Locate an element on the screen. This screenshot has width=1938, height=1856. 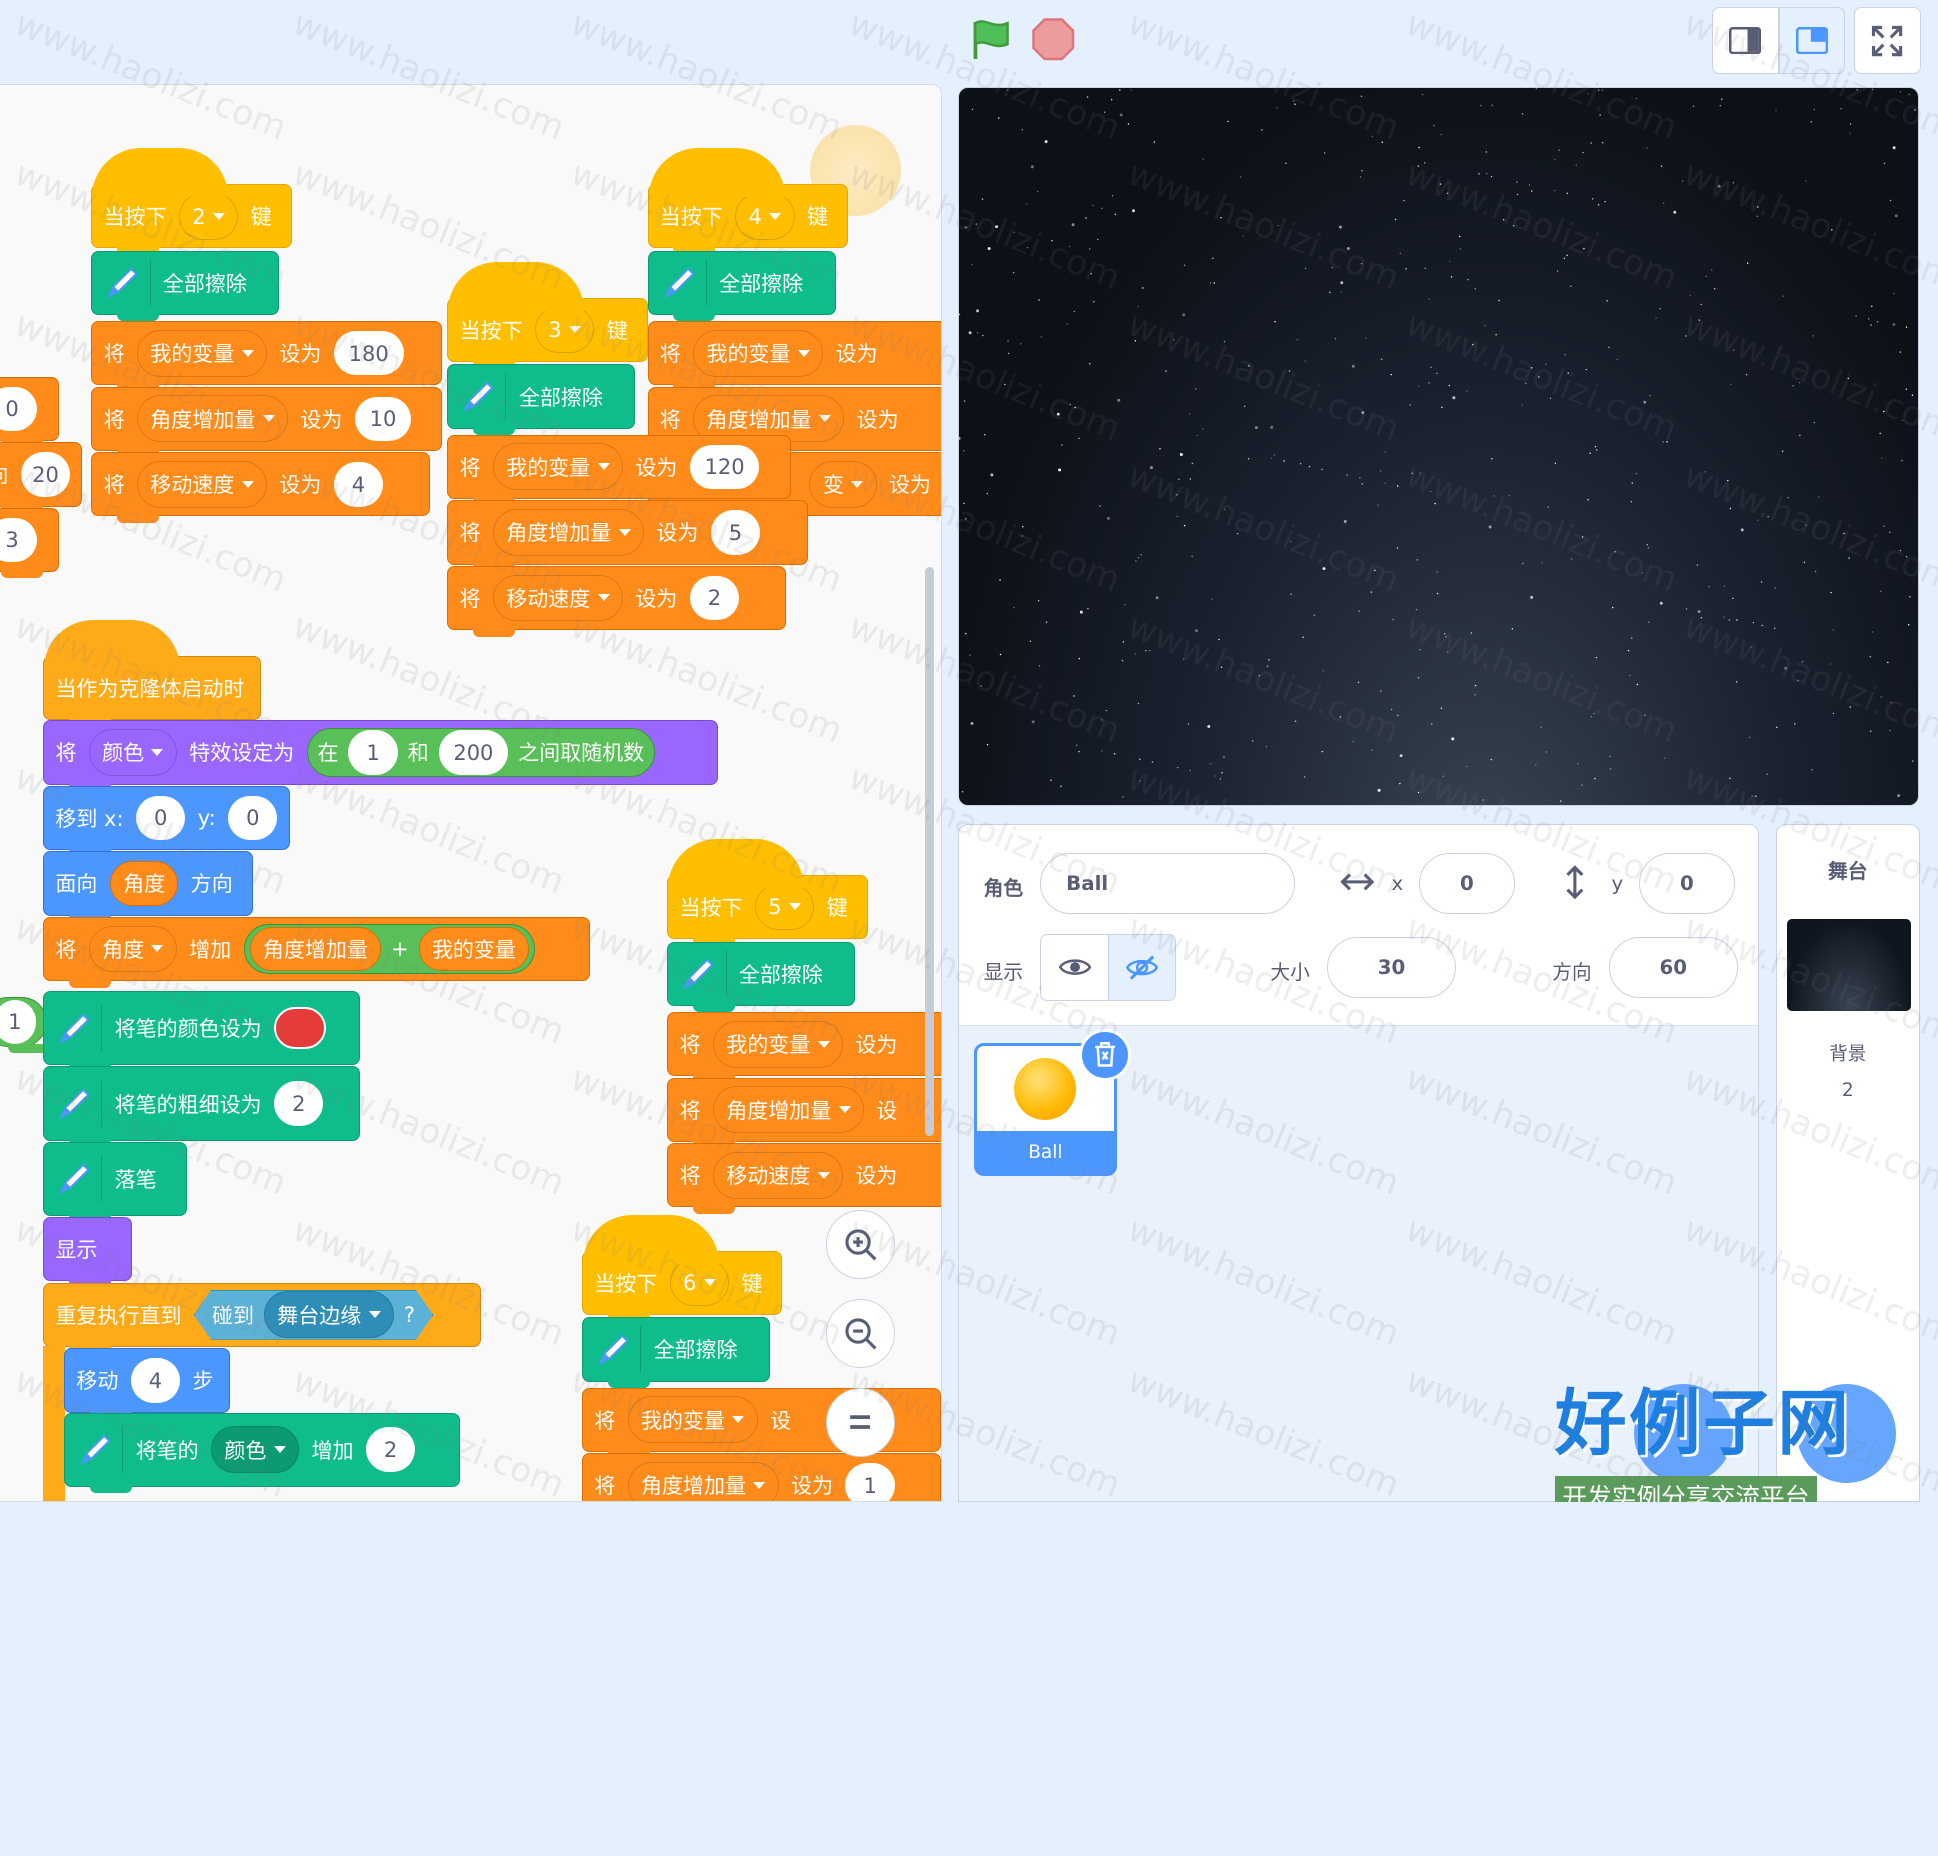
partial-block-a: 0 is located at coordinates (29, 409).